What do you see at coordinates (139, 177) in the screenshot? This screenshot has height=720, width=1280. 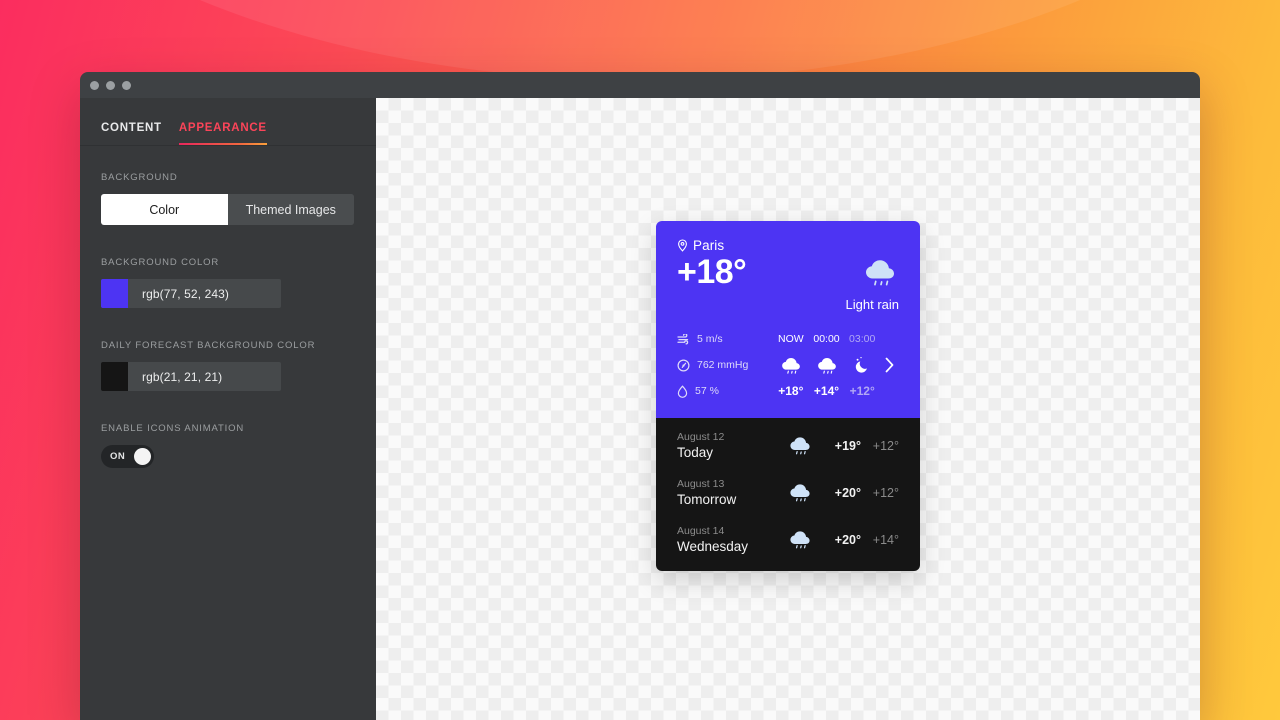 I see `background-label: BACKGROUND` at bounding box center [139, 177].